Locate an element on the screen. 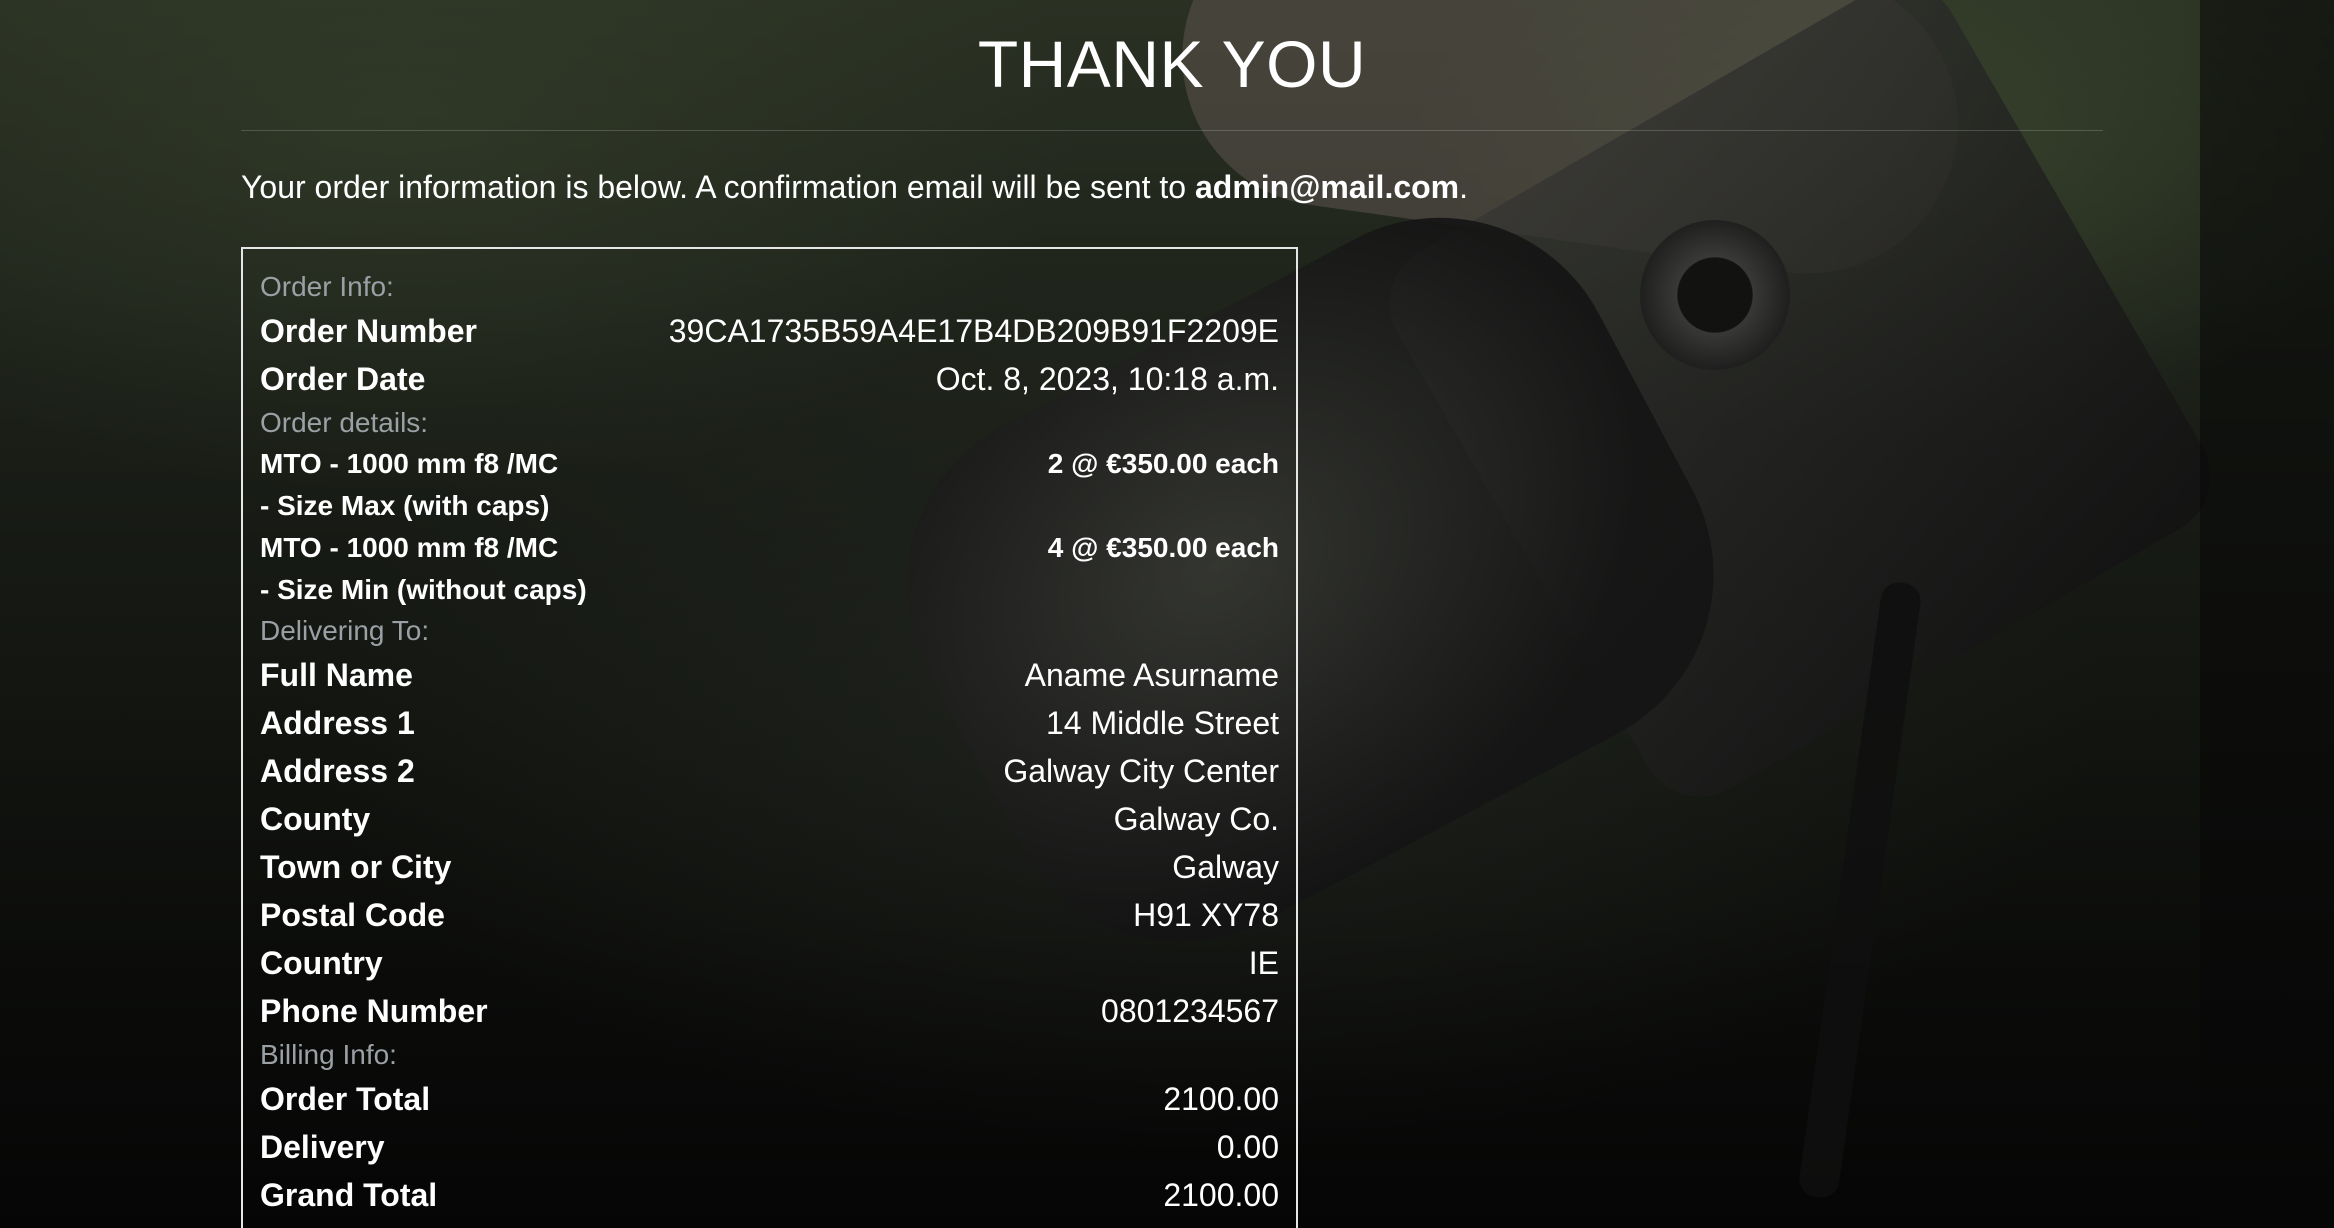 Image resolution: width=2334 pixels, height=1228 pixels. address-2-label: Address 2 is located at coordinates (337, 770).